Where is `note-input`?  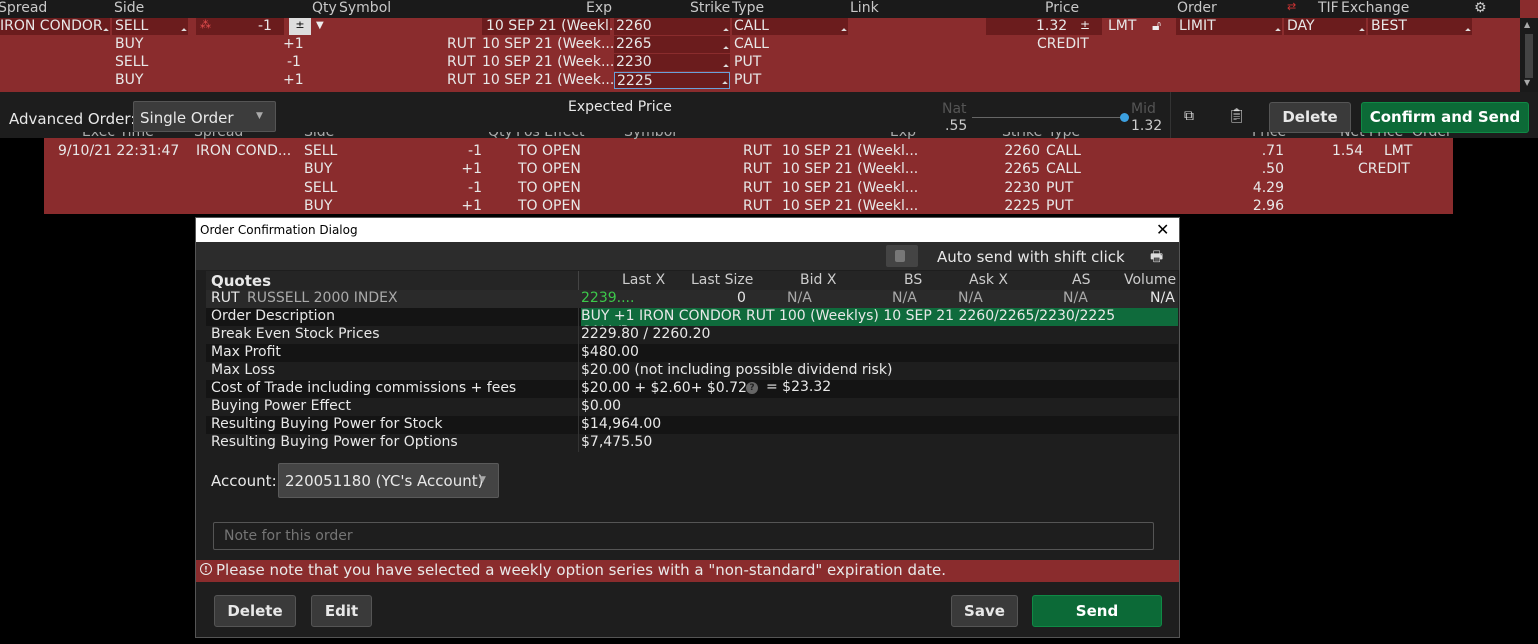
note-input is located at coordinates (683, 536).